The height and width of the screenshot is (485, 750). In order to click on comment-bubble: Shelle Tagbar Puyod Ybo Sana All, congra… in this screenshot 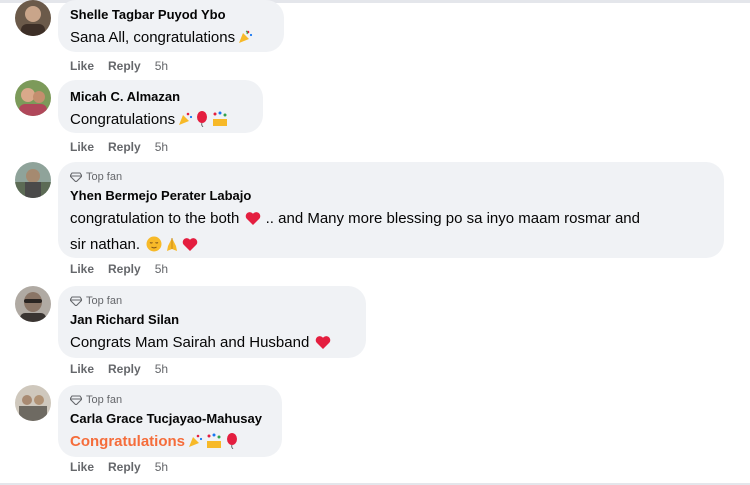, I will do `click(171, 26)`.